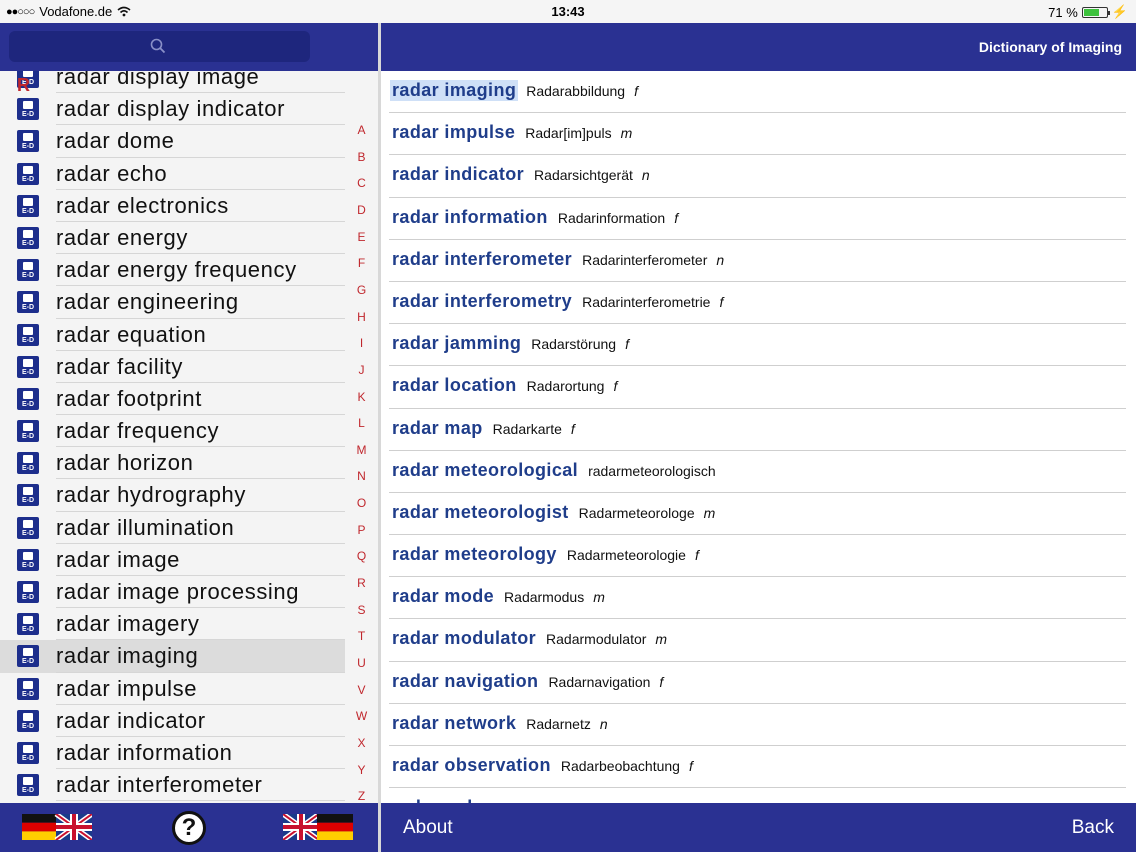 The image size is (1136, 852). Describe the element at coordinates (172, 721) in the screenshot. I see `word-list-item: E-D radar indicator` at that location.